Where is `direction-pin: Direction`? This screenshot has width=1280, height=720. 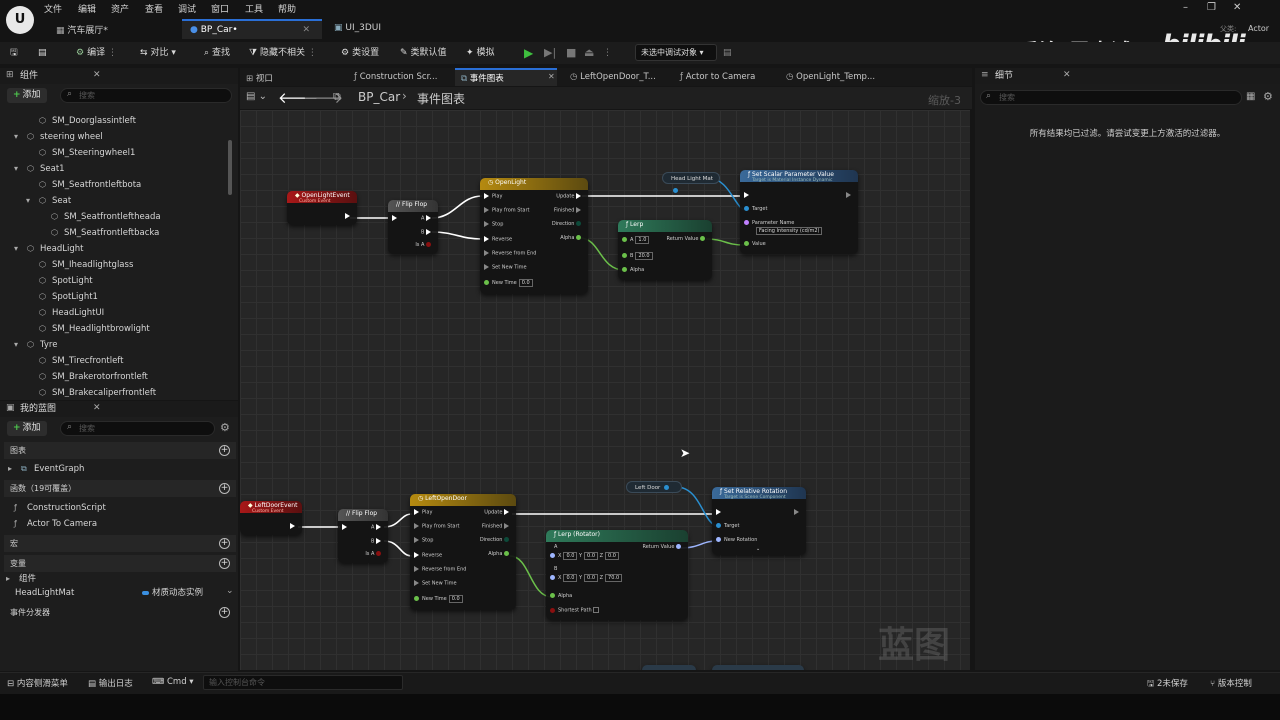
direction-pin: Direction is located at coordinates (568, 224).